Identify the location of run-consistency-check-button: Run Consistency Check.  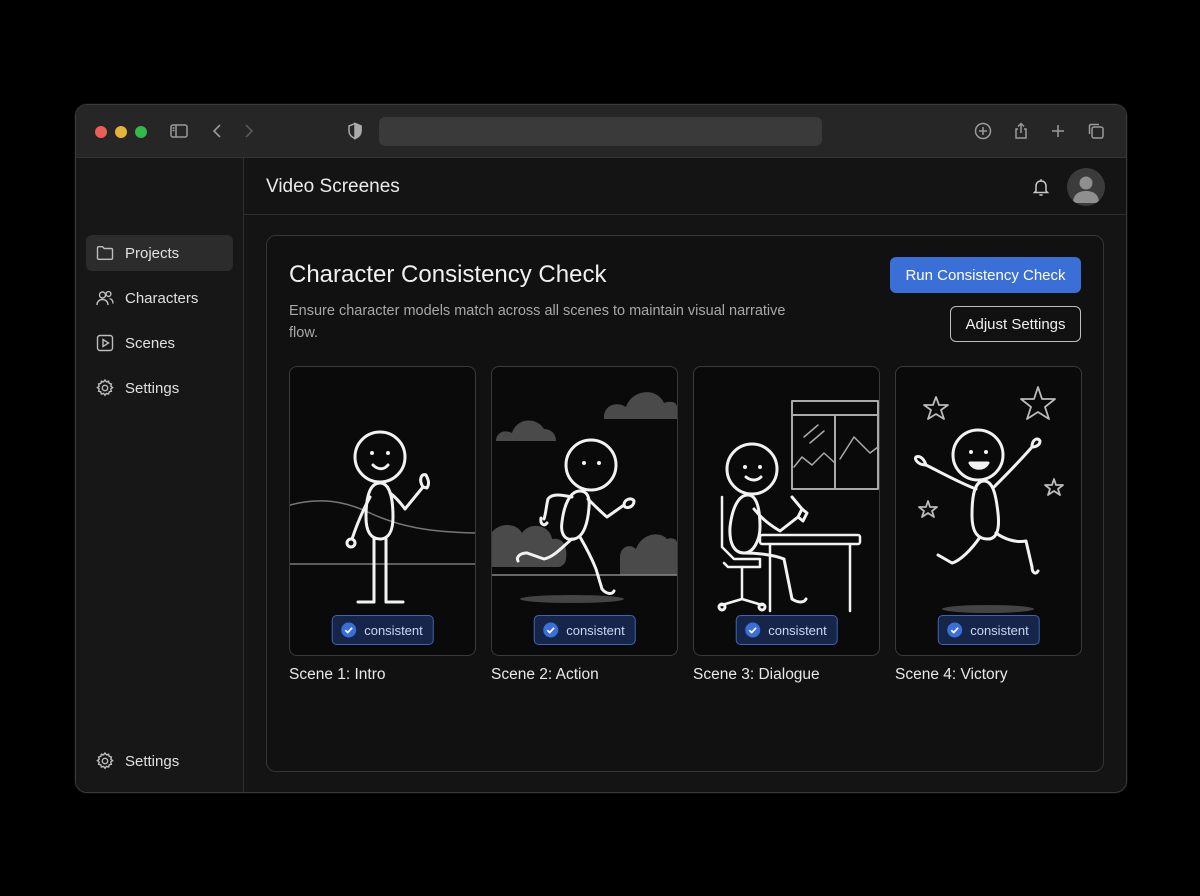
(985, 275).